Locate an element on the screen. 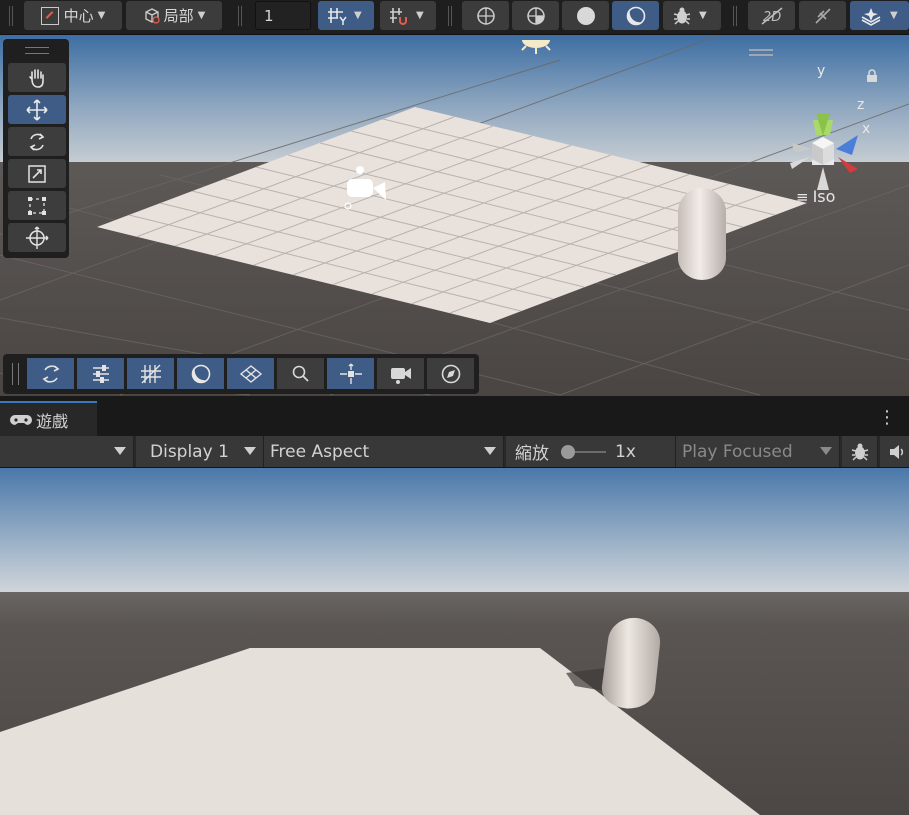 The width and height of the screenshot is (909, 815). hand-icon is located at coordinates (36, 78).